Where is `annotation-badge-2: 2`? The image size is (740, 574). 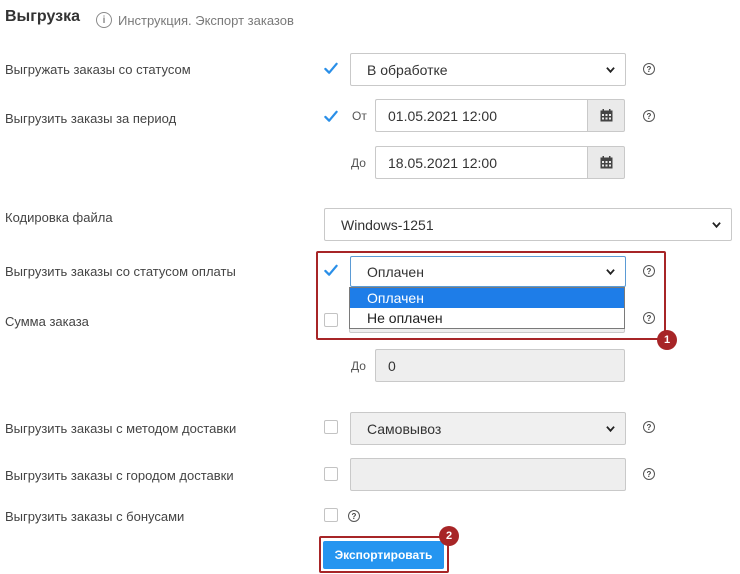 annotation-badge-2: 2 is located at coordinates (449, 536).